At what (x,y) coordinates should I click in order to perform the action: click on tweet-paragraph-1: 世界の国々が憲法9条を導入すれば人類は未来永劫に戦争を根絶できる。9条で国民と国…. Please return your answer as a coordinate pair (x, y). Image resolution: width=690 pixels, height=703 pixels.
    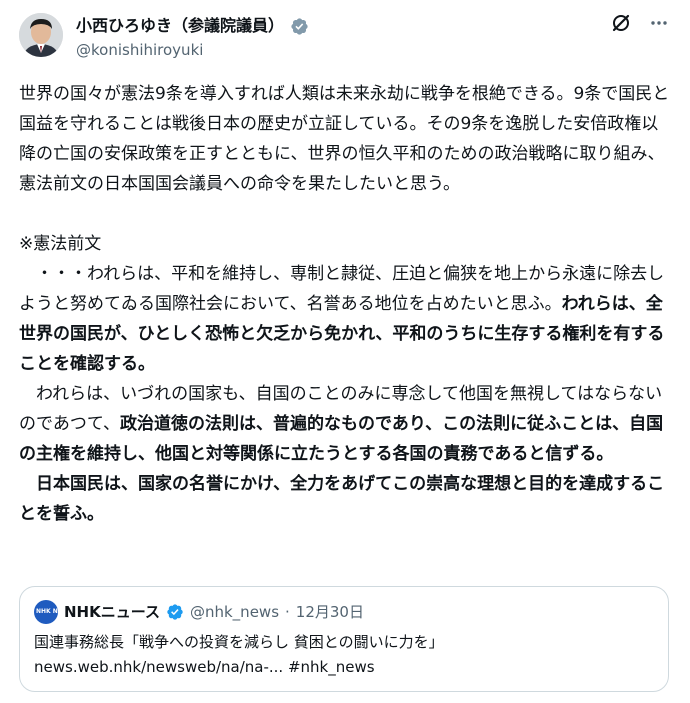
    Looking at the image, I should click on (344, 139).